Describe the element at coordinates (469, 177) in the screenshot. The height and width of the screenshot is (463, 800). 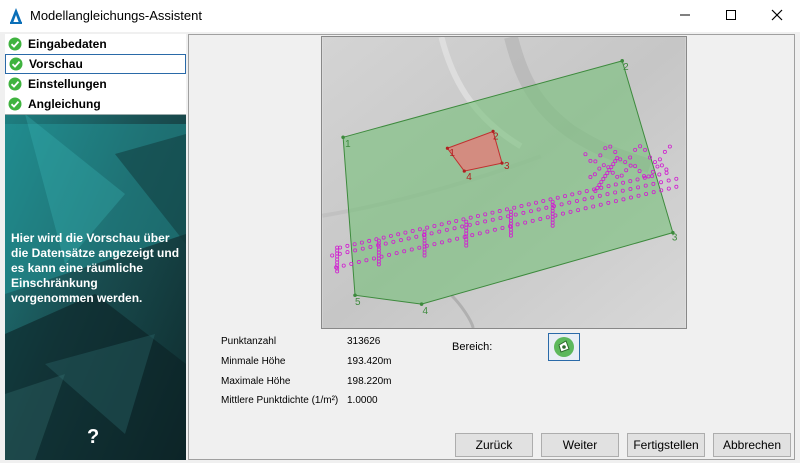
I see `inner-vertex-label: 4` at that location.